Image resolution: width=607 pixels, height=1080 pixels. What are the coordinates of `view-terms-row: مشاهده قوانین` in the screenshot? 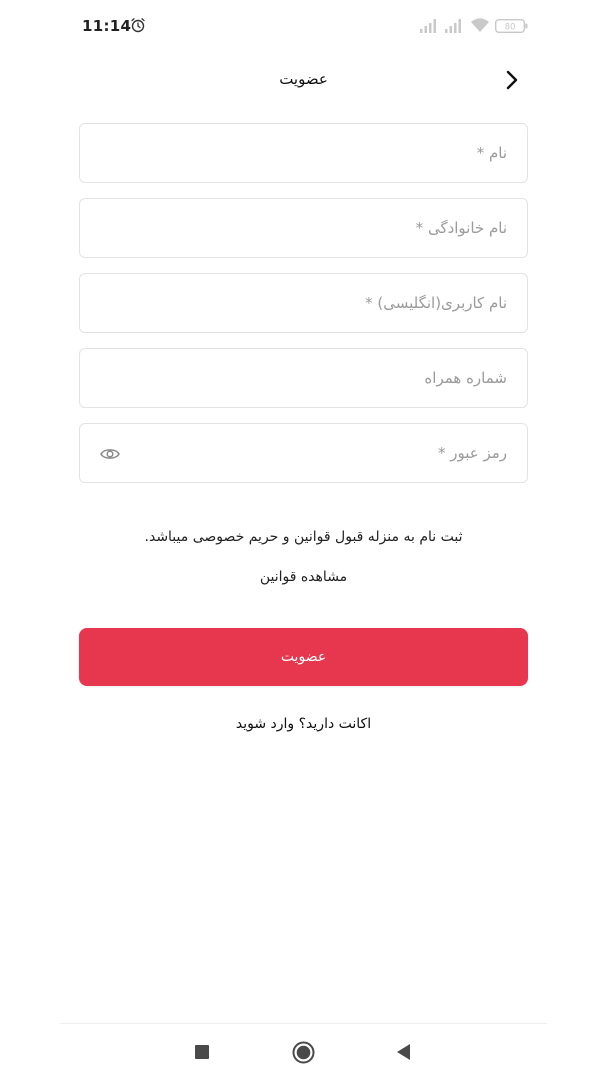 It's located at (303, 577).